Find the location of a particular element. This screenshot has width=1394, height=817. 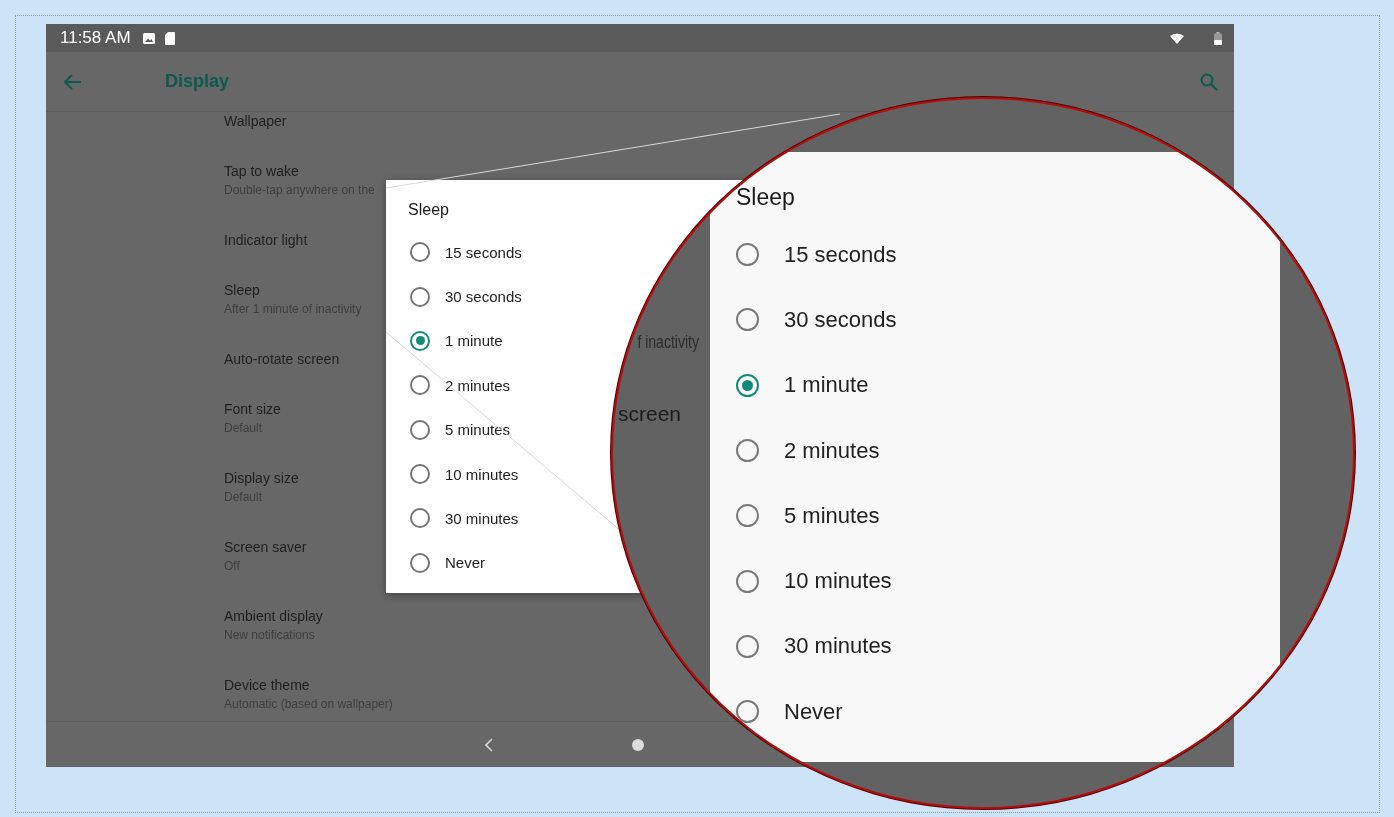

setting-title: Tap to wake is located at coordinates (261, 171).